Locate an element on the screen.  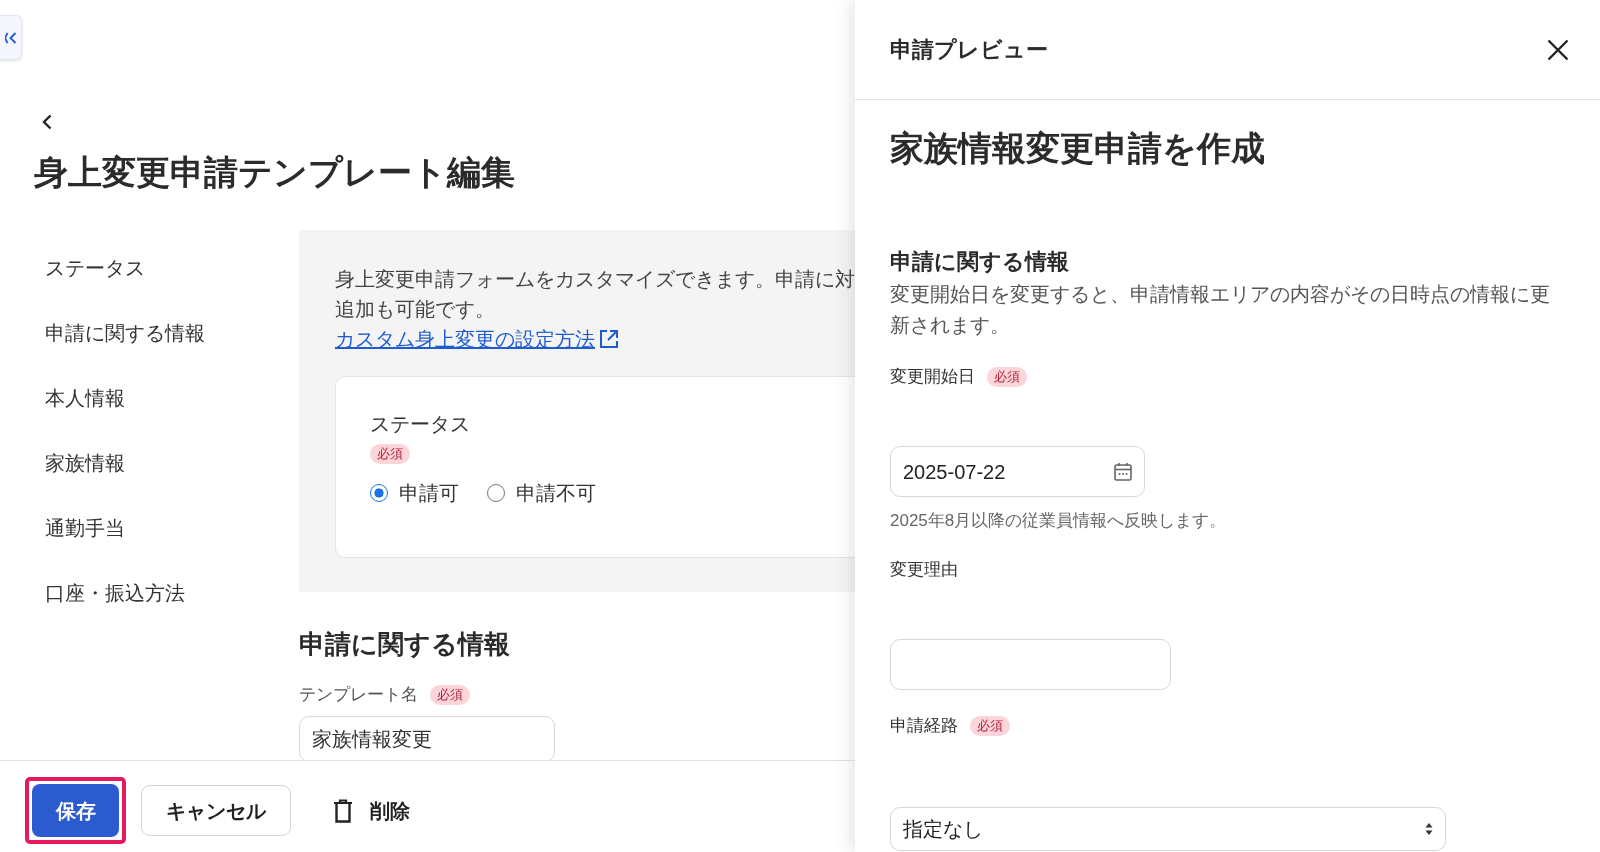
form-title: 家族情報変更申請を作成 is located at coordinates (1078, 148).